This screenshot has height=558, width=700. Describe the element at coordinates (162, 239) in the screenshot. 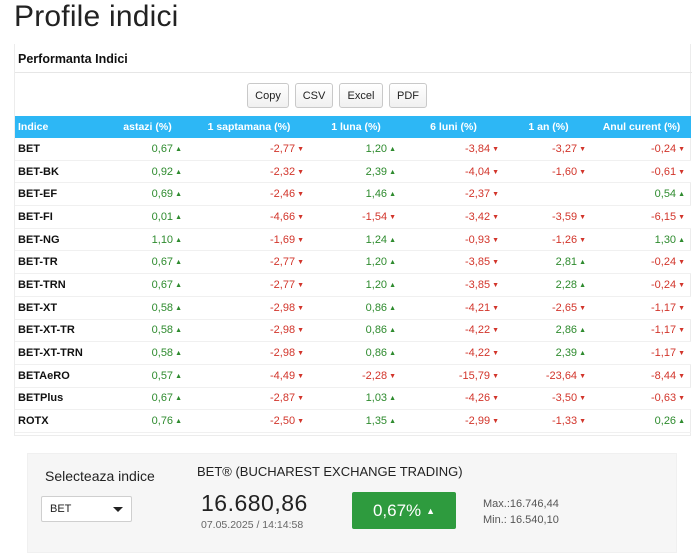

I see `cell-value: 1,10` at that location.